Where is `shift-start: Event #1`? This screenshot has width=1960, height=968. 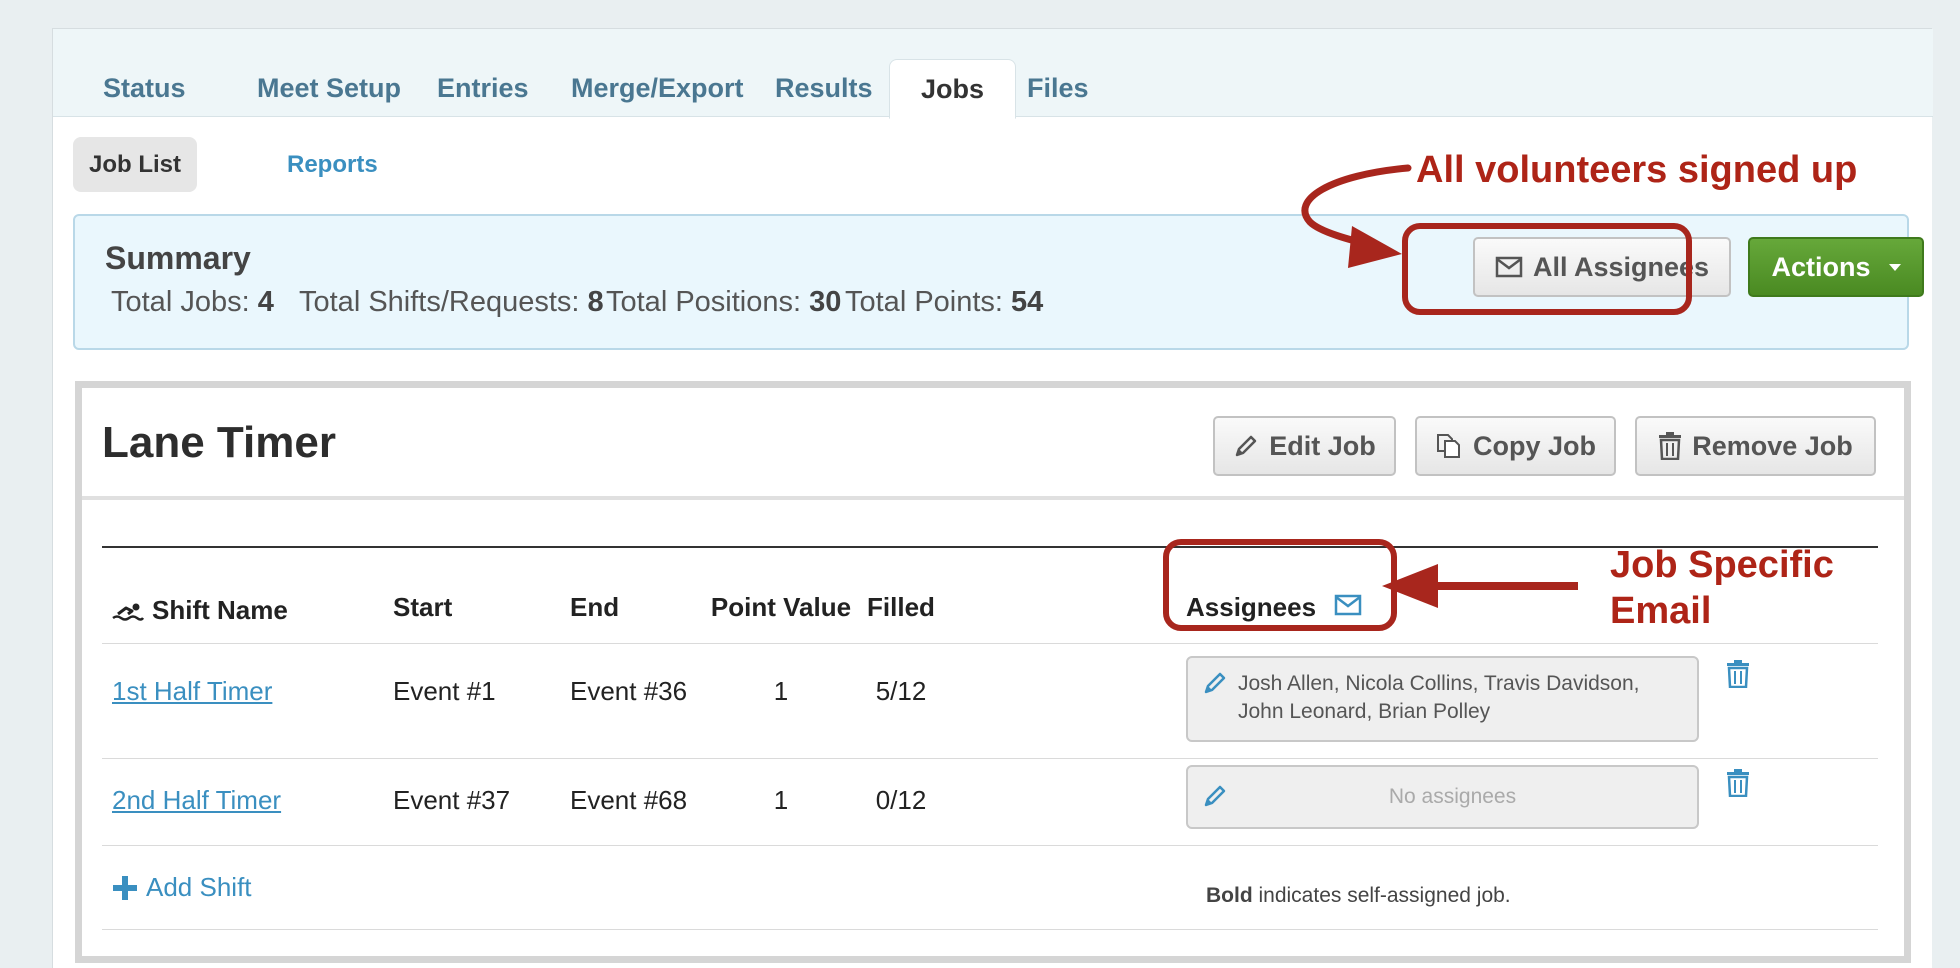
shift-start: Event #1 is located at coordinates (444, 691).